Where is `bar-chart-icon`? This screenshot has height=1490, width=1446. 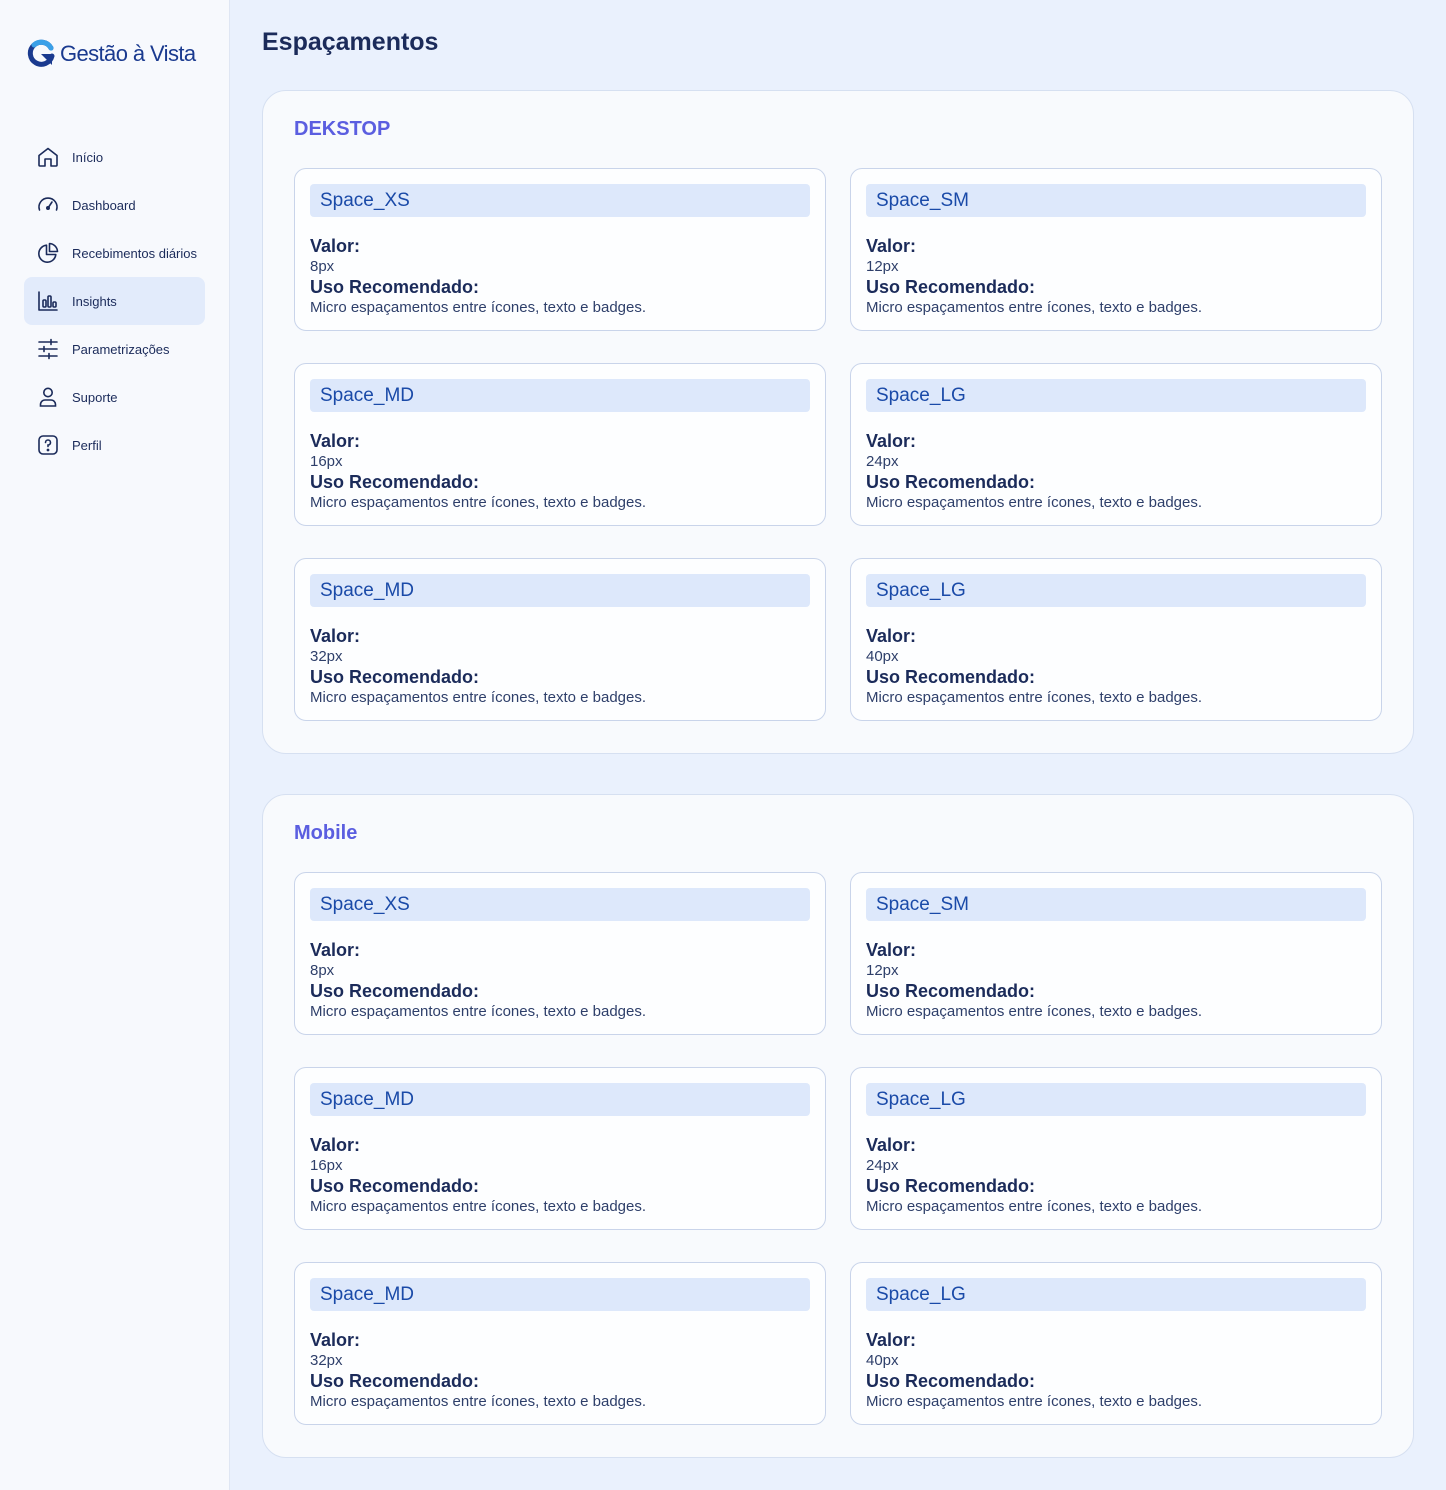
bar-chart-icon is located at coordinates (48, 301).